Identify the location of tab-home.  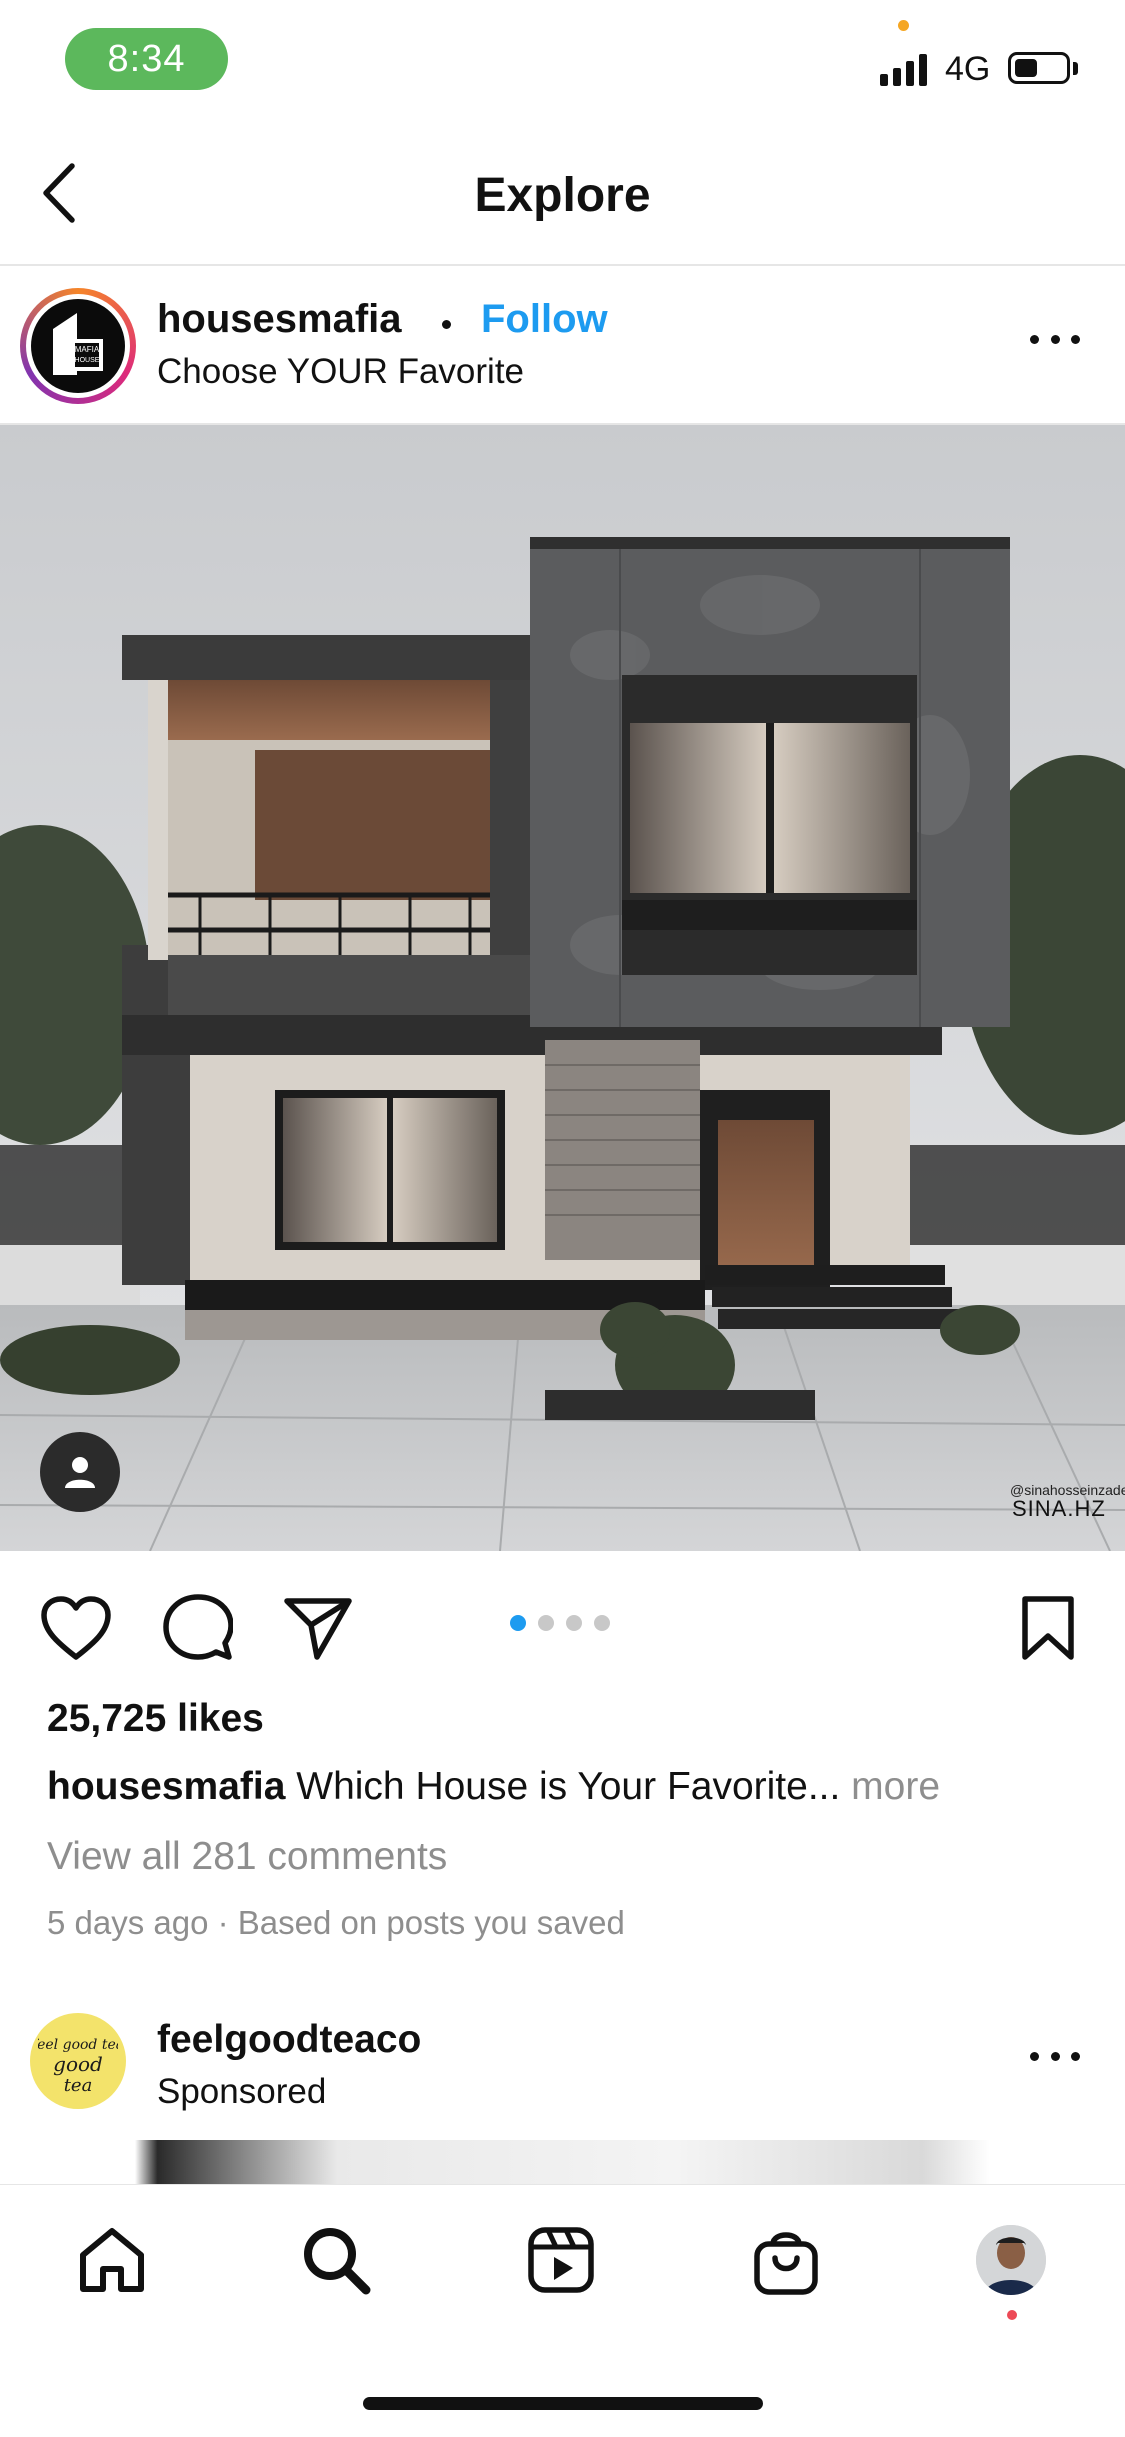
(112, 2260).